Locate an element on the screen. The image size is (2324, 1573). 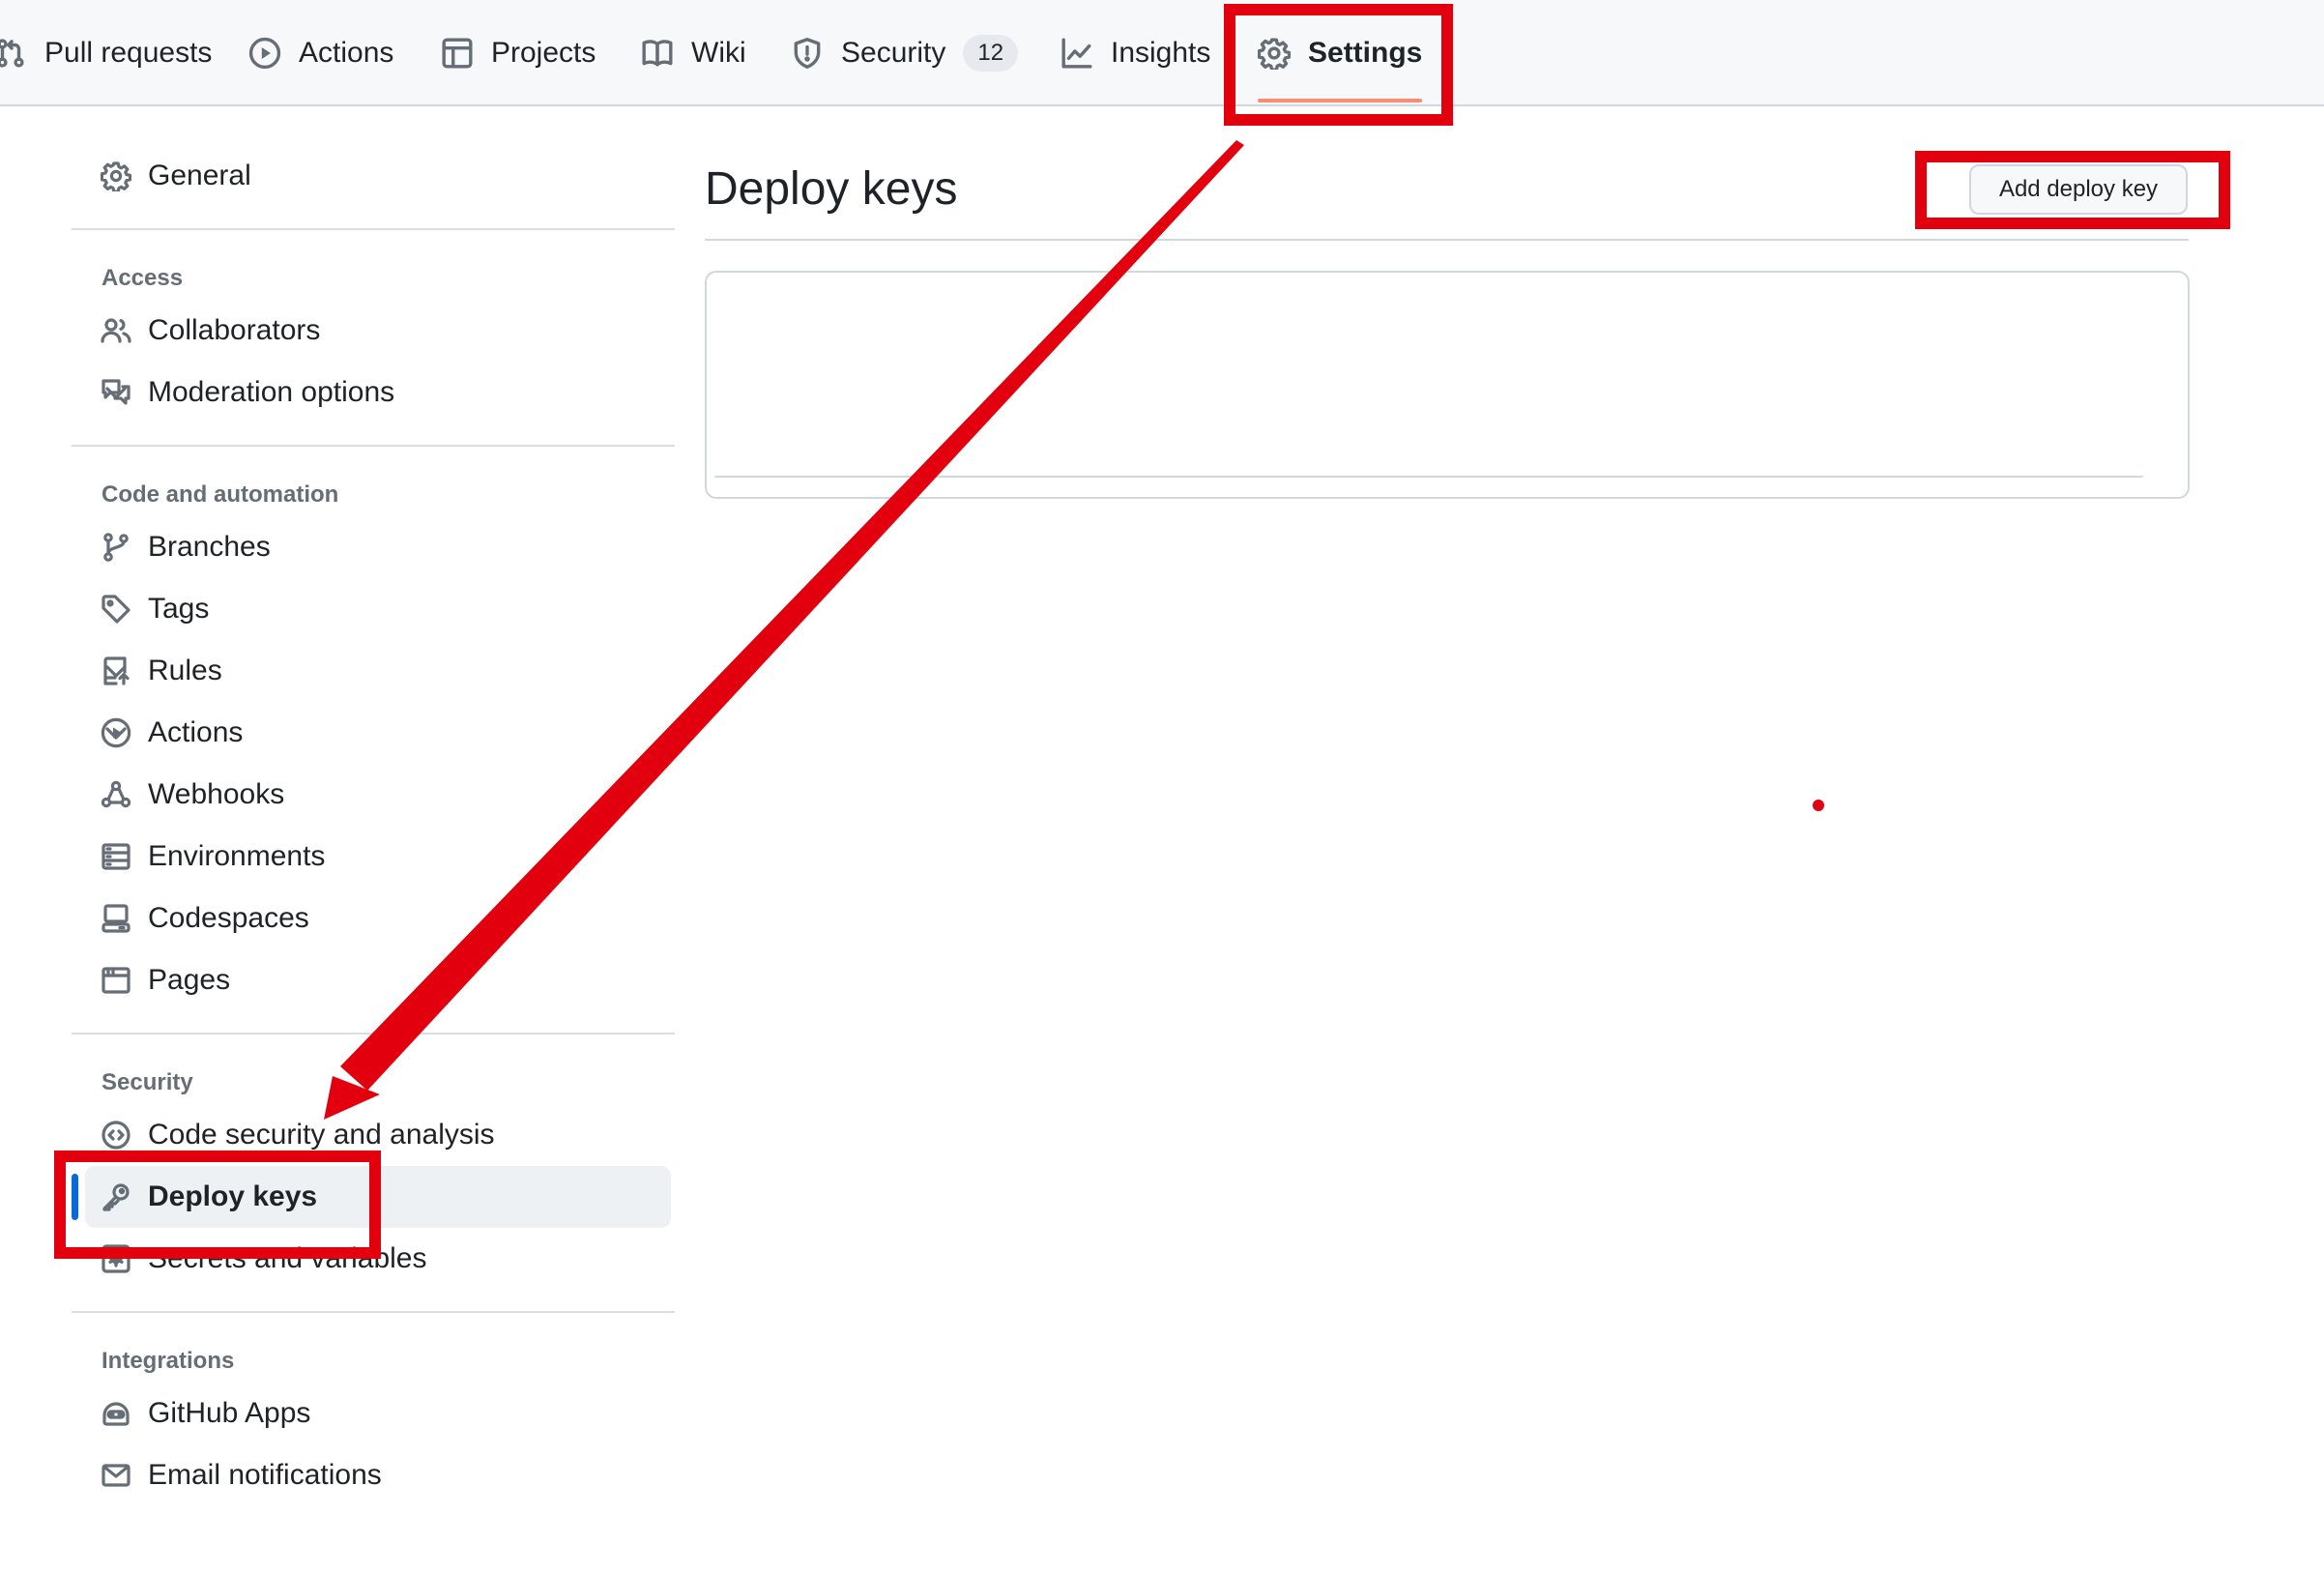
annotation-dot is located at coordinates (1818, 805).